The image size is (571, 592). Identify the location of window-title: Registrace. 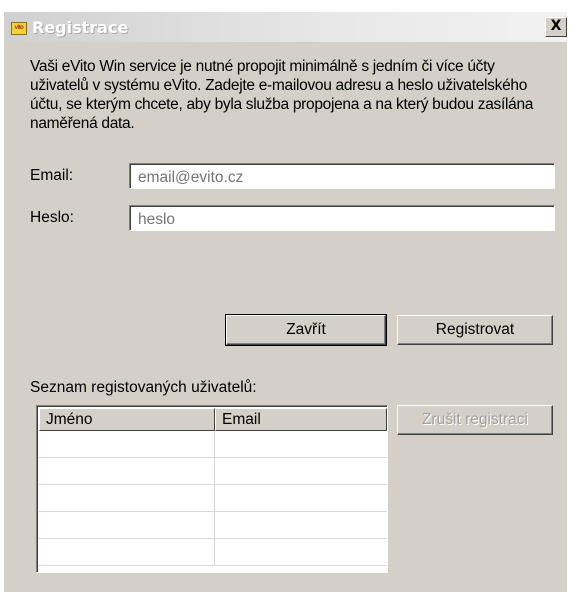
(80, 27).